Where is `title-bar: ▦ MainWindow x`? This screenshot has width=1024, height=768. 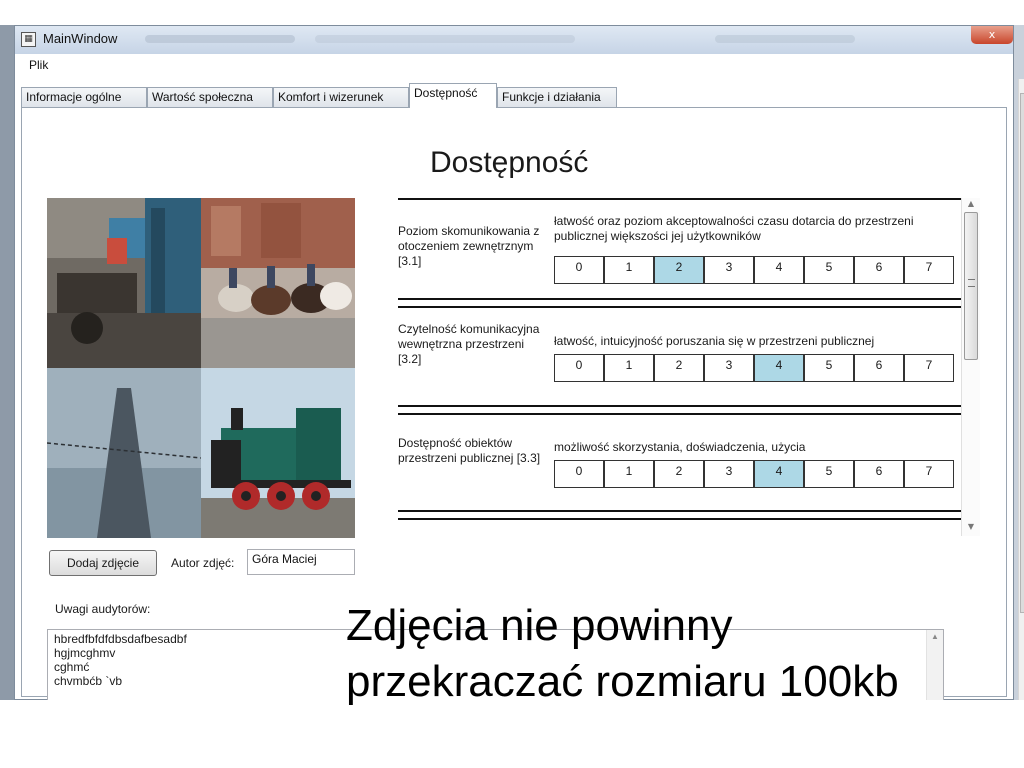
title-bar: ▦ MainWindow x is located at coordinates (514, 40).